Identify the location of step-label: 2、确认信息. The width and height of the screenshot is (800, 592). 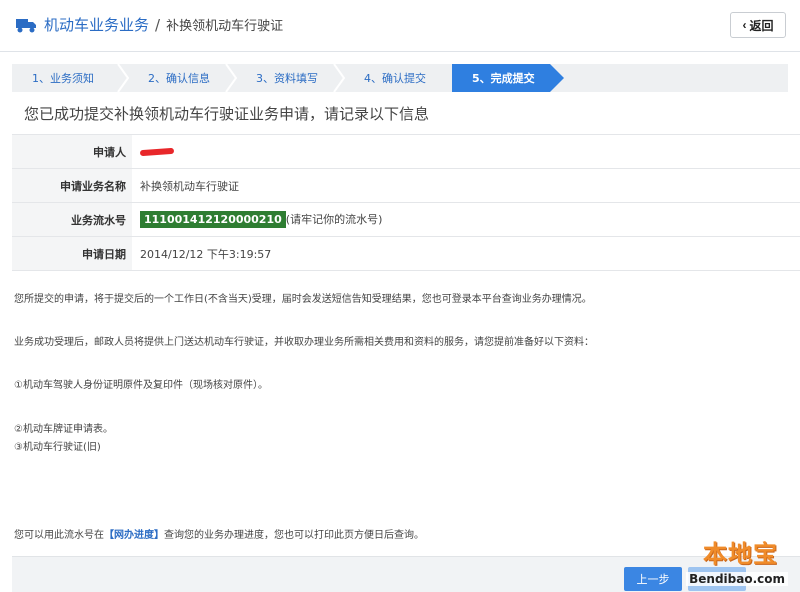
(179, 78).